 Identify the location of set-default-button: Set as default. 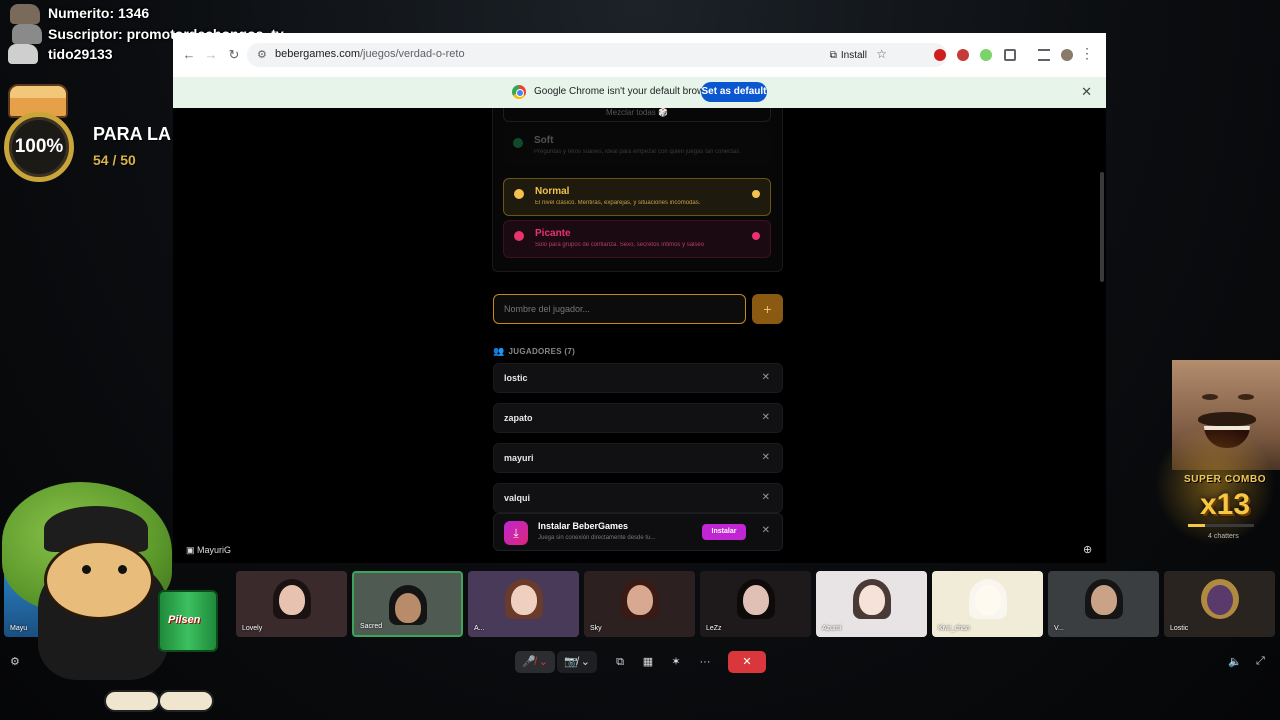
(734, 92).